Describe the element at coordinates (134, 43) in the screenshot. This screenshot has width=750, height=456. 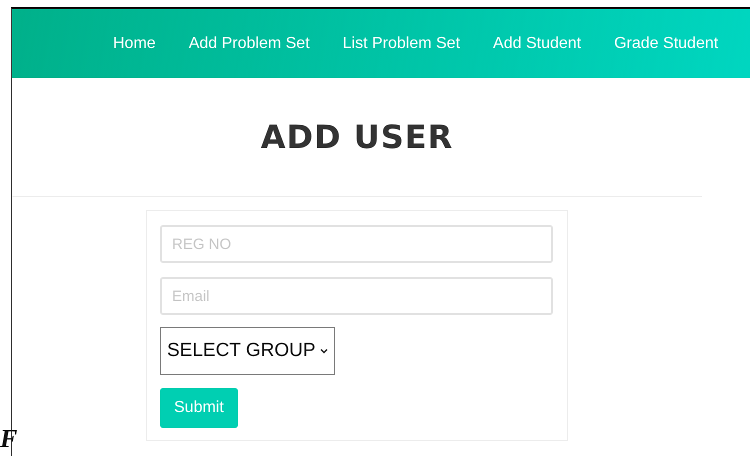
I see `nav-link: Home` at that location.